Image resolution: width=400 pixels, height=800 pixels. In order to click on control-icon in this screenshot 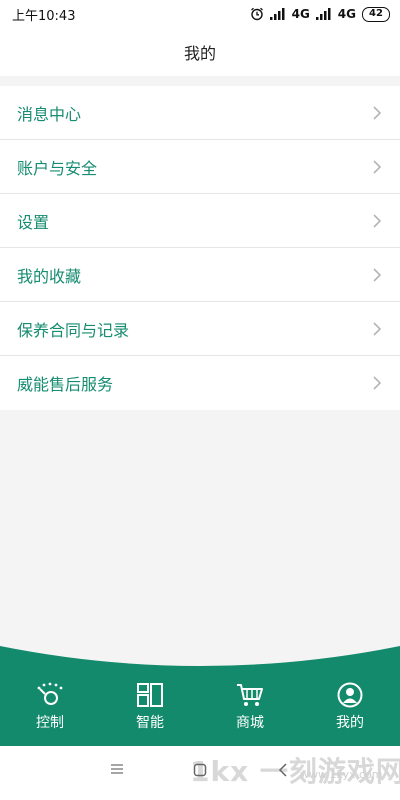, I will do `click(50, 695)`.